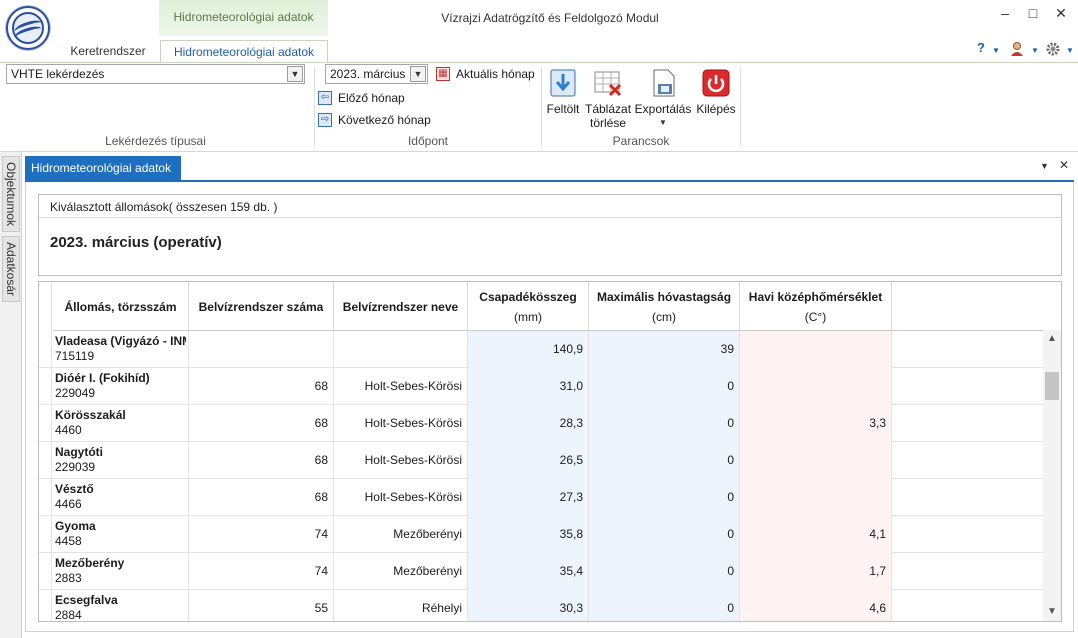 The height and width of the screenshot is (638, 1078). I want to click on table-row: Gyoma 4458 74 Mezőberényi 35,8 0 4,1, so click(541, 534).